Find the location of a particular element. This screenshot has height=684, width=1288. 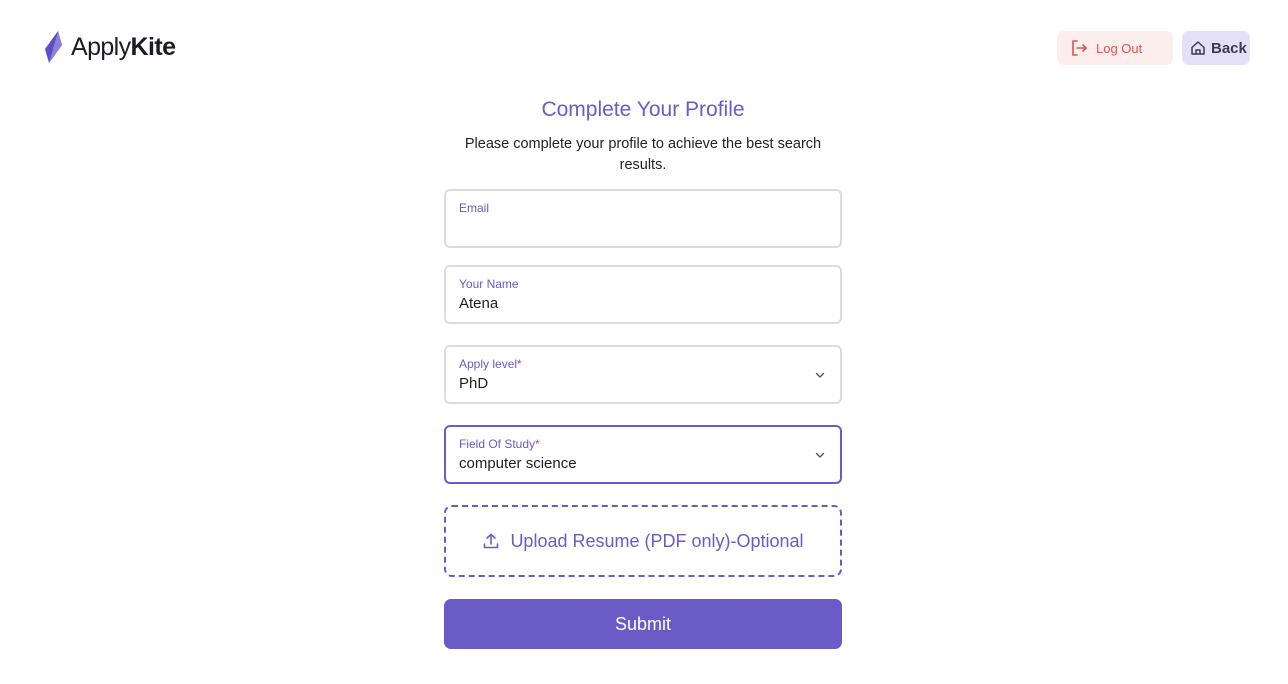

apply-level-label: Apply level* is located at coordinates (490, 364).